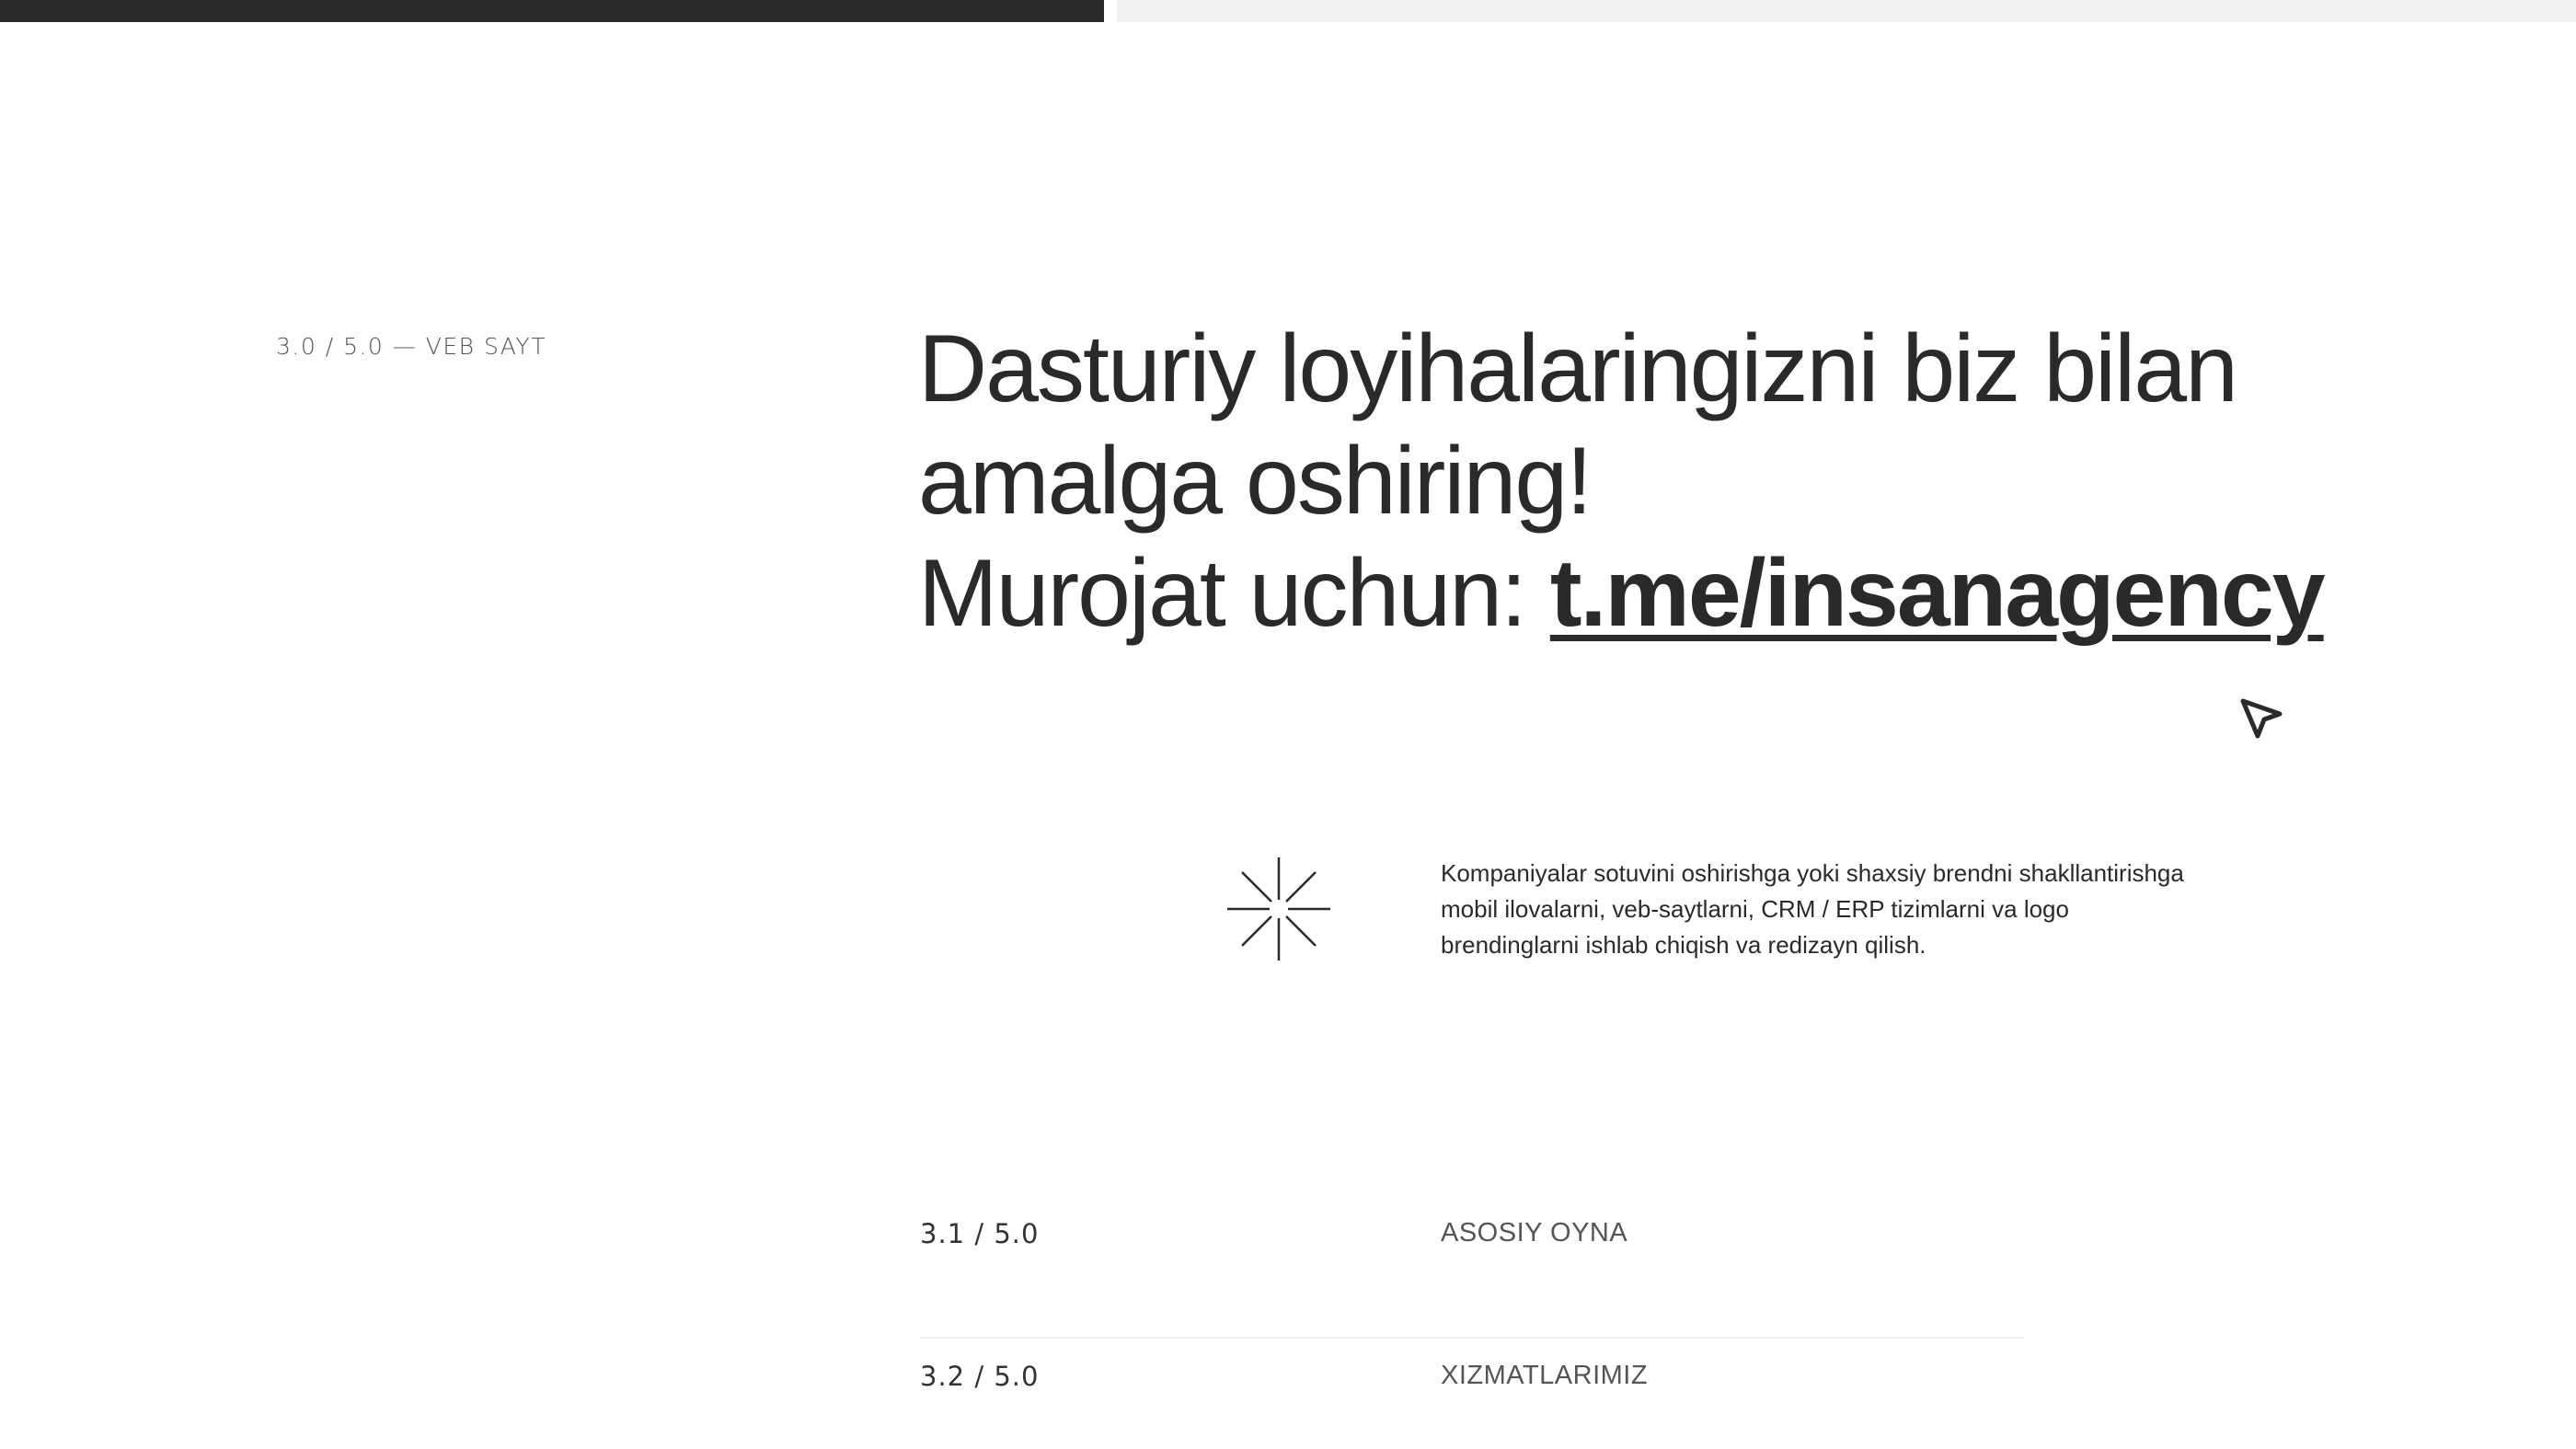  What do you see at coordinates (980, 1376) in the screenshot?
I see `index-number: 3.2 / 5.0` at bounding box center [980, 1376].